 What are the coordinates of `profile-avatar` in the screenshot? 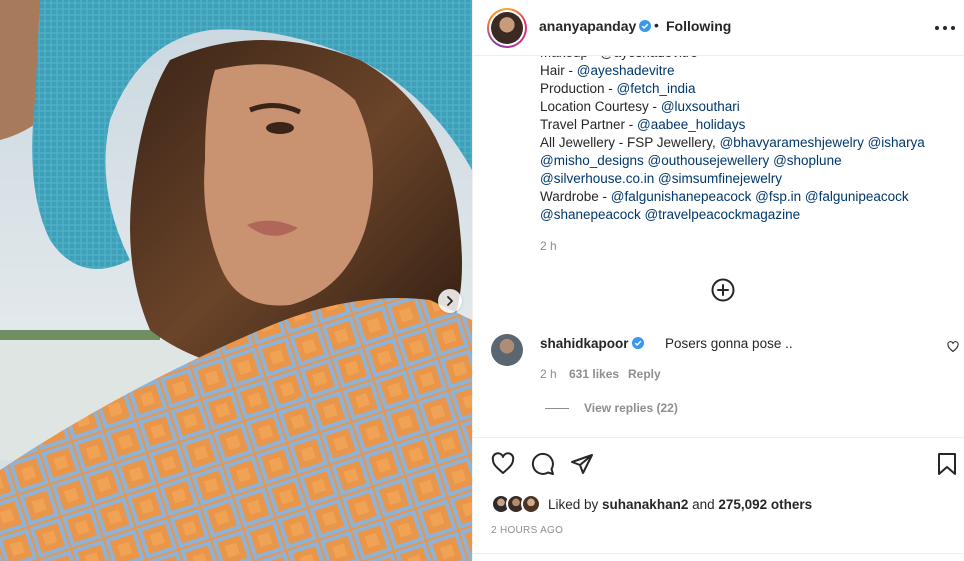 It's located at (507, 28).